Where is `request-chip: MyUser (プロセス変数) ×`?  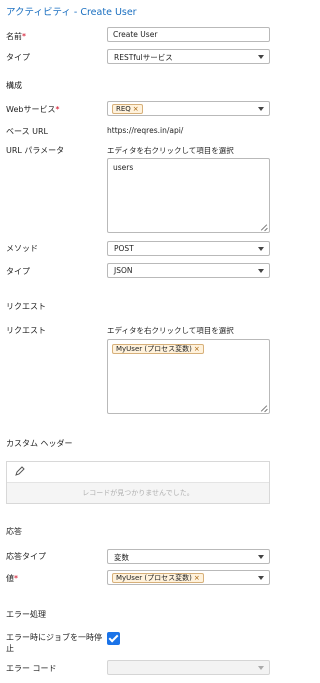 request-chip: MyUser (プロセス変数) × is located at coordinates (158, 349).